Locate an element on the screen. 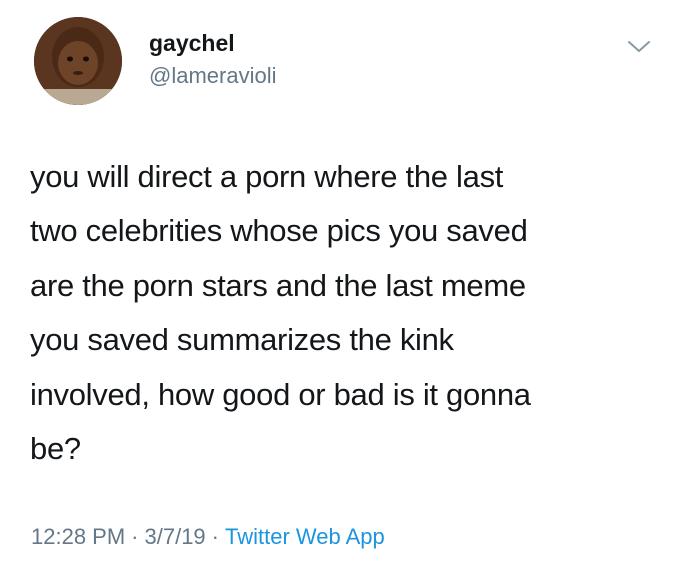  display-name: gaychel is located at coordinates (192, 43).